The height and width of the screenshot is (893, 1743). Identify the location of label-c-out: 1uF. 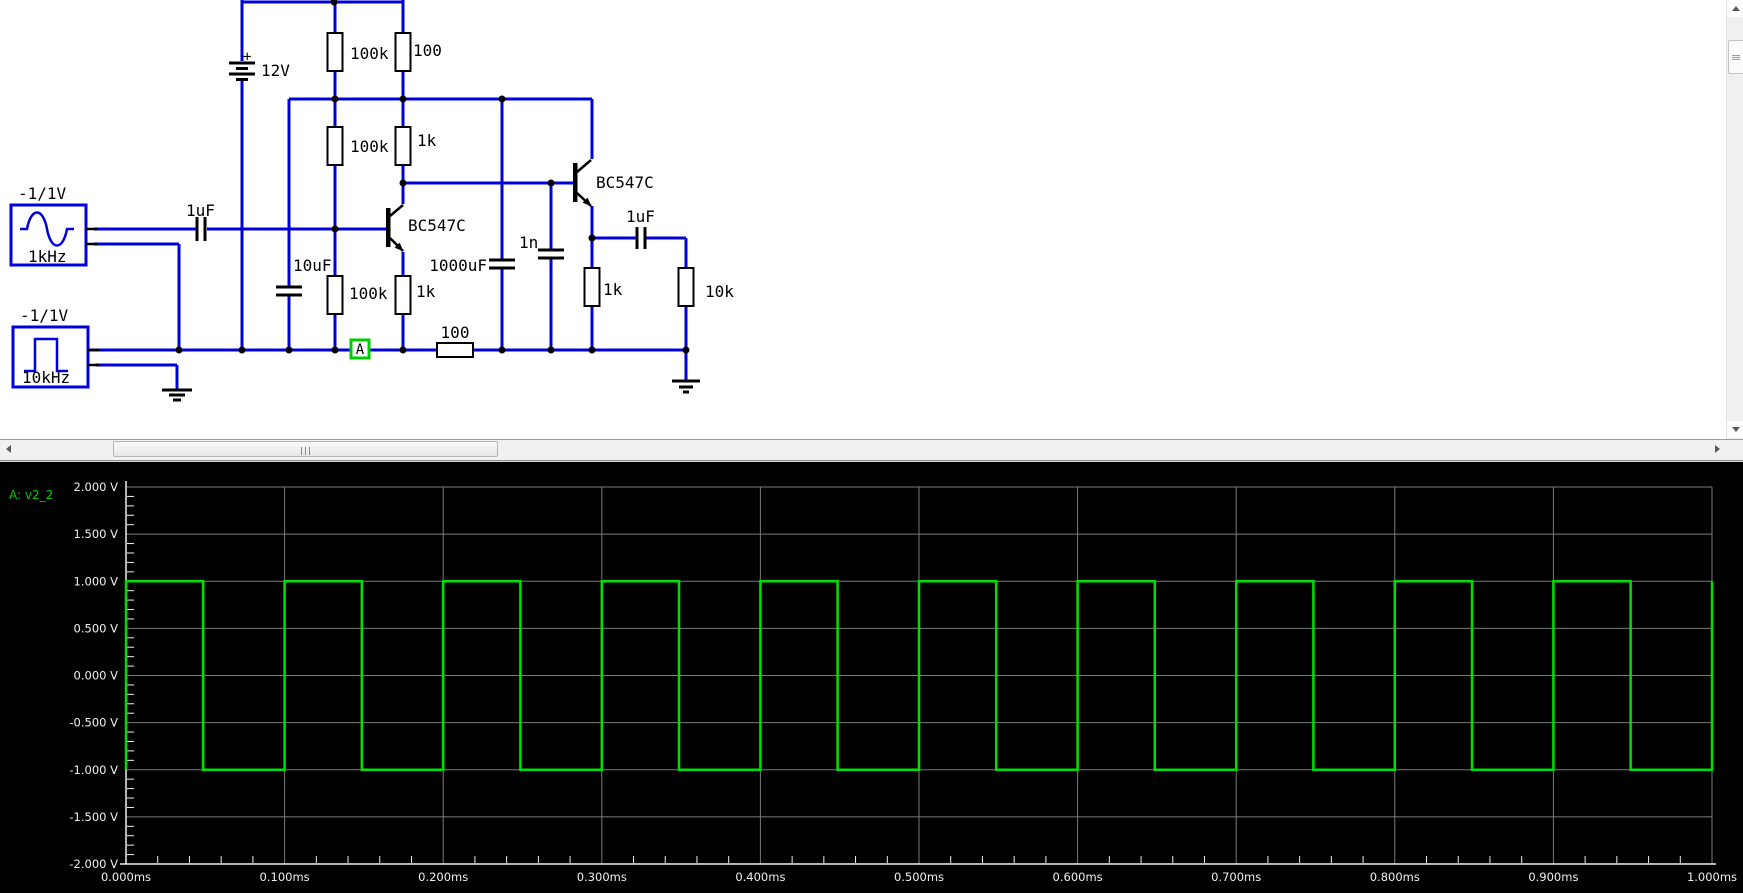
(640, 216).